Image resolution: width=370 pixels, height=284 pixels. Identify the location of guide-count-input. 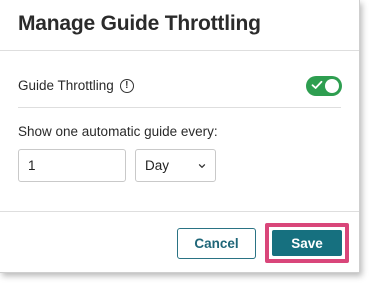
(72, 165).